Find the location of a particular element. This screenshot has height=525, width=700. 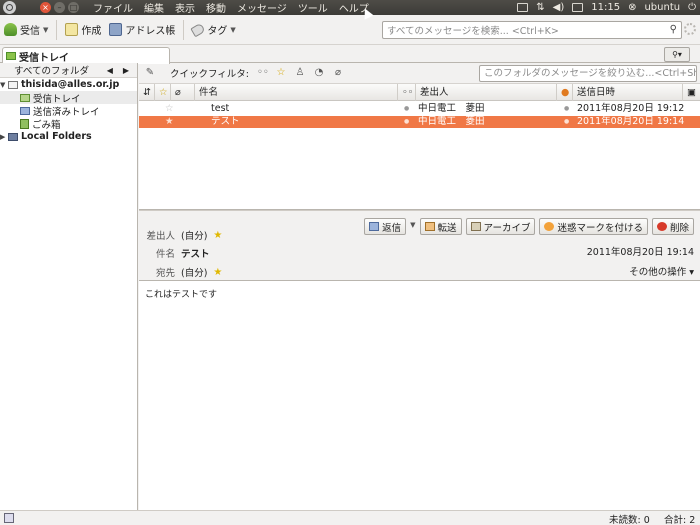

tab-inbox: 受信トレイ is located at coordinates (86, 55).